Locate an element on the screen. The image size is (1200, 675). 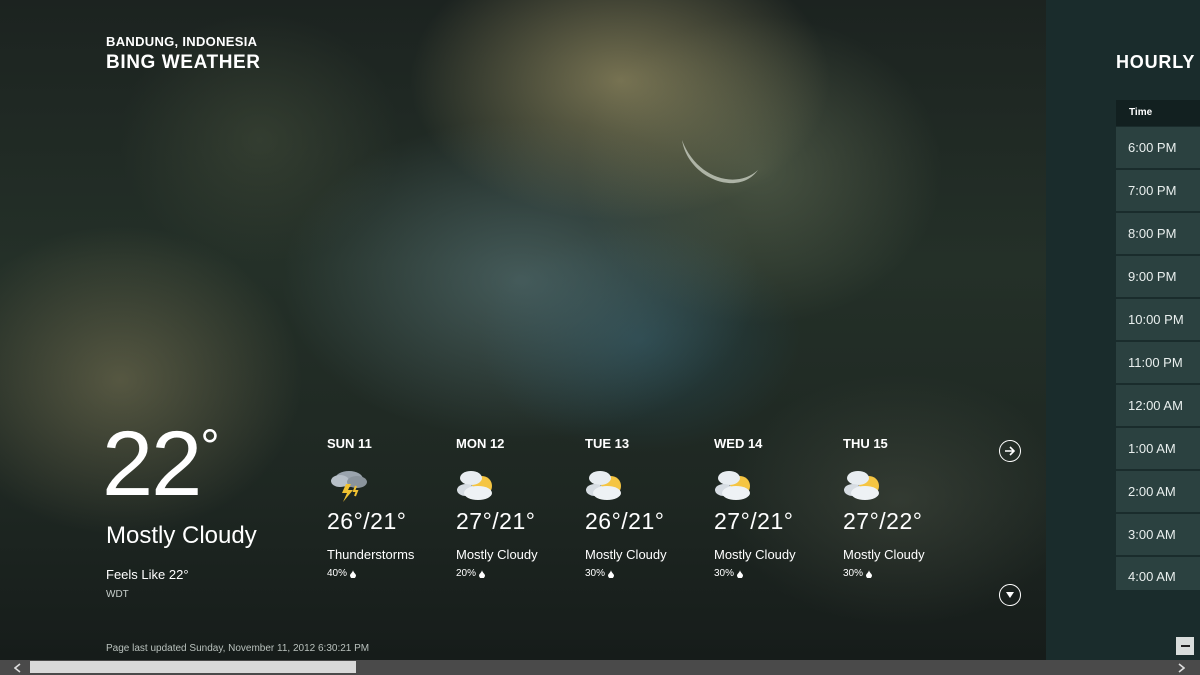
scroll-right-button is located at coordinates (1181, 667).